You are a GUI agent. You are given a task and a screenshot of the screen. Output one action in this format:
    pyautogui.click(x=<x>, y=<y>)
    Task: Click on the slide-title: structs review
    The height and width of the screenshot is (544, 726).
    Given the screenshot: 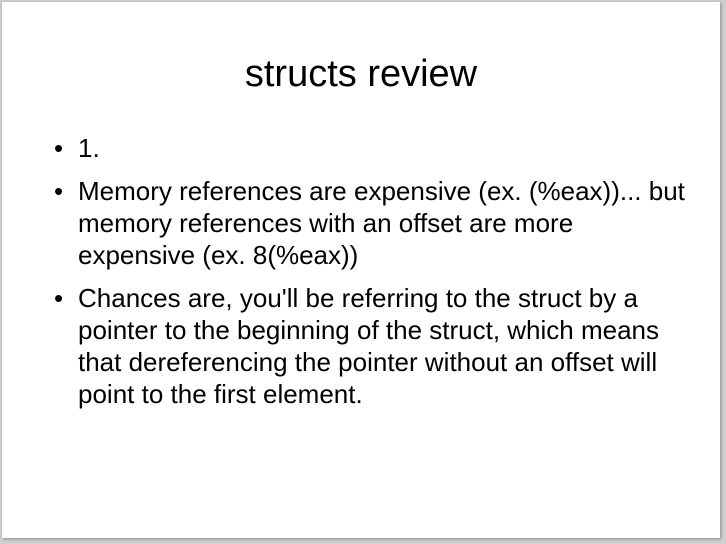 What is the action you would take?
    pyautogui.click(x=361, y=74)
    